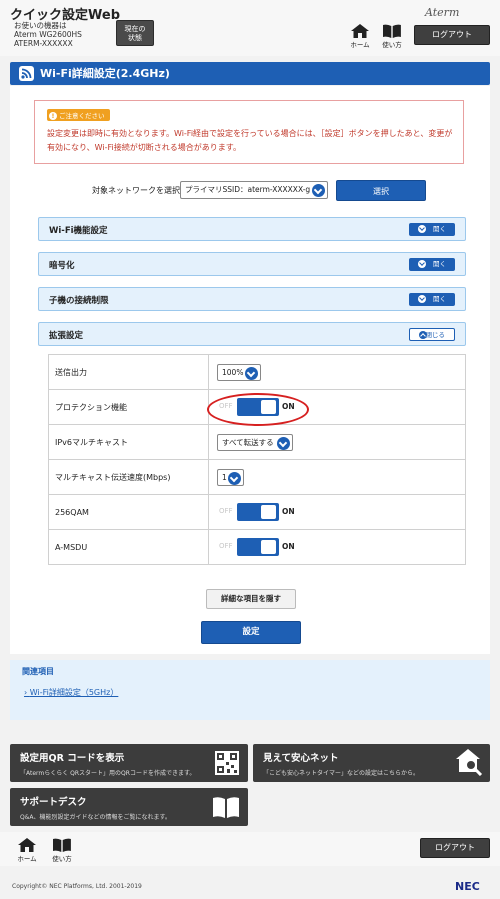  I want to click on section-extended-settings: 拡張設定 閉じる, so click(252, 334).